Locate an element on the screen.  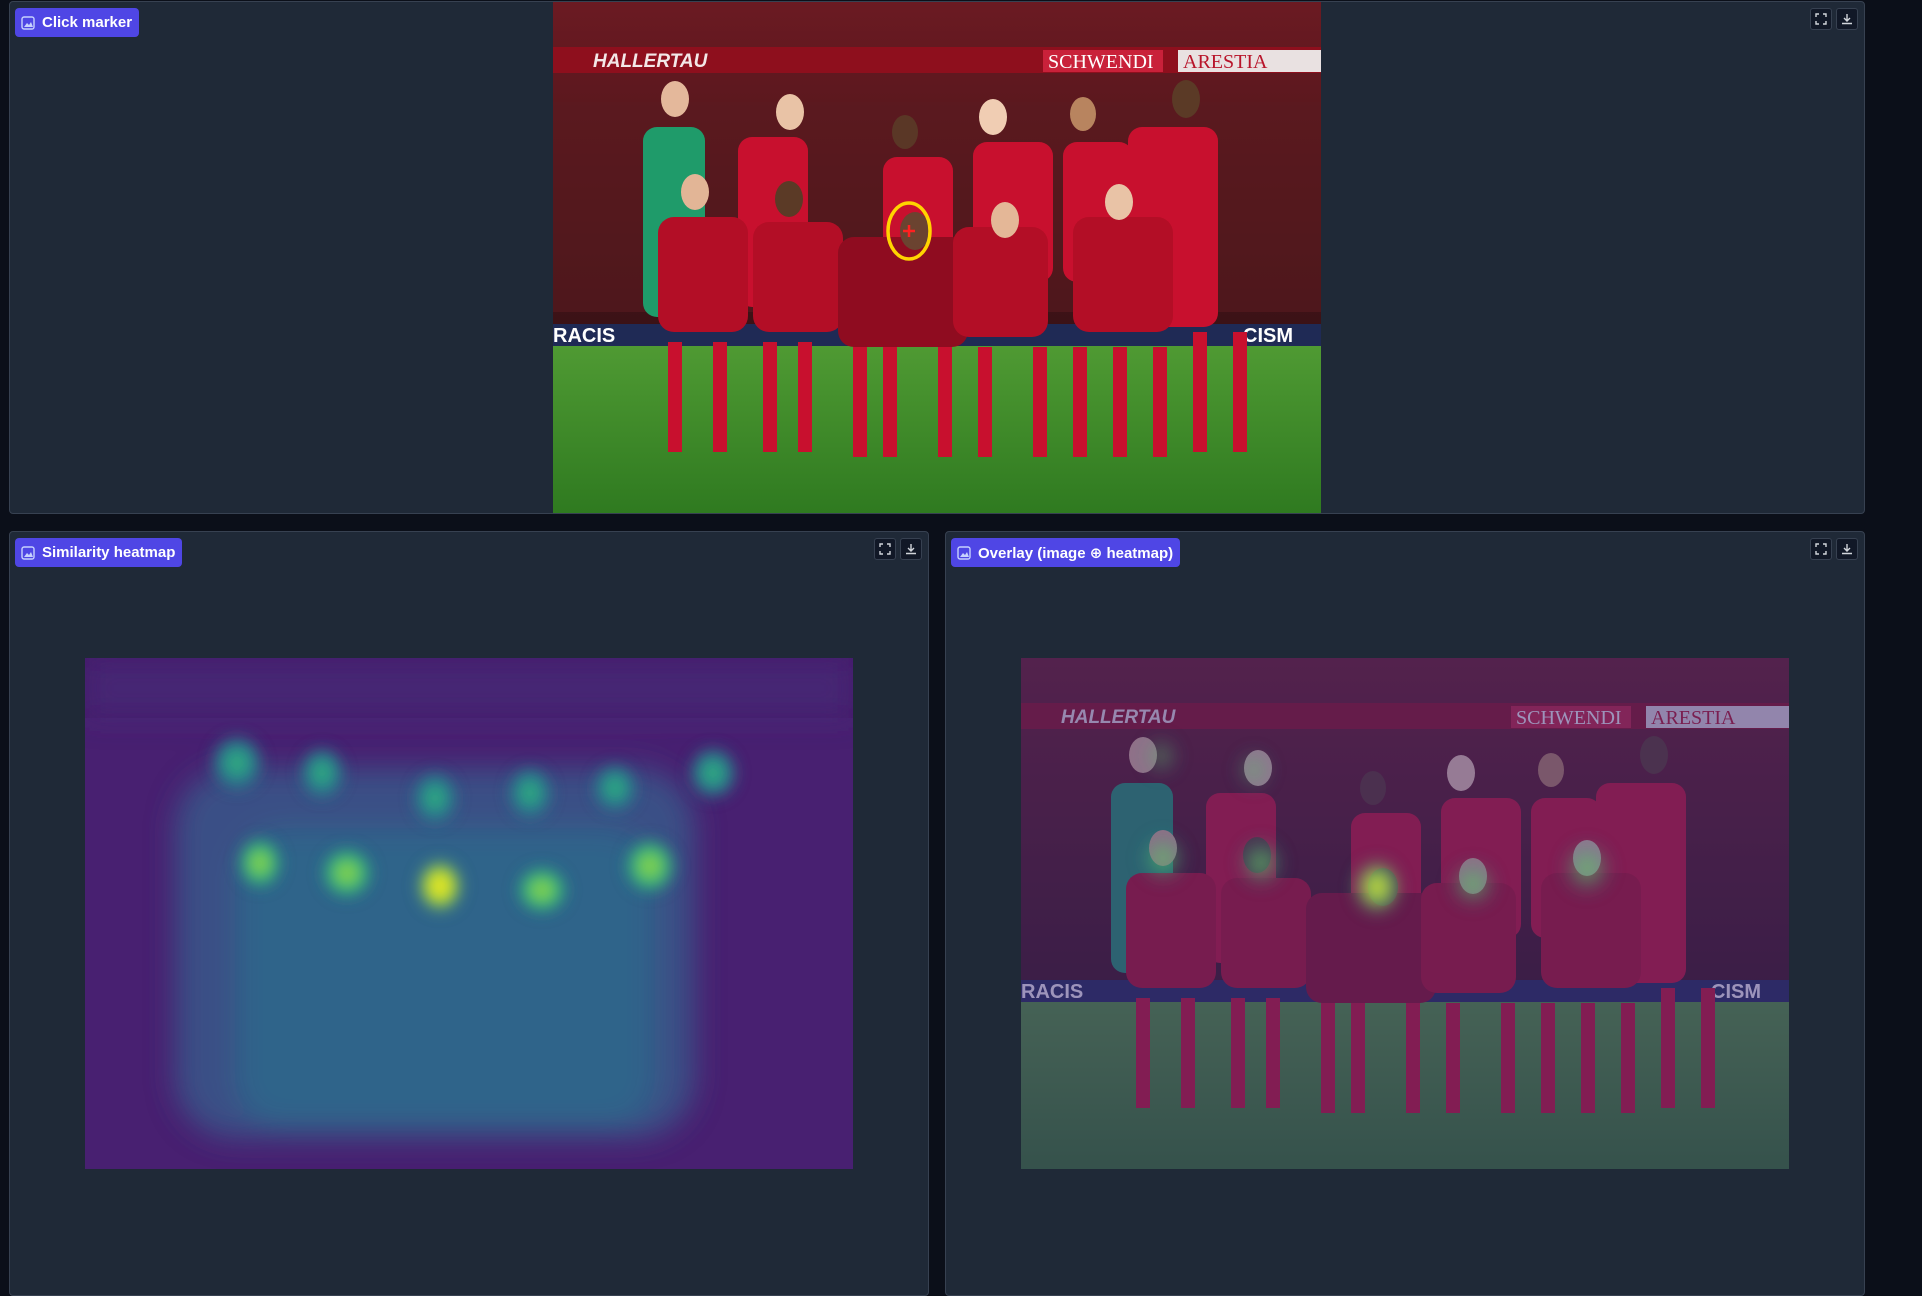
banner-lower-right: CISM is located at coordinates (1268, 336).